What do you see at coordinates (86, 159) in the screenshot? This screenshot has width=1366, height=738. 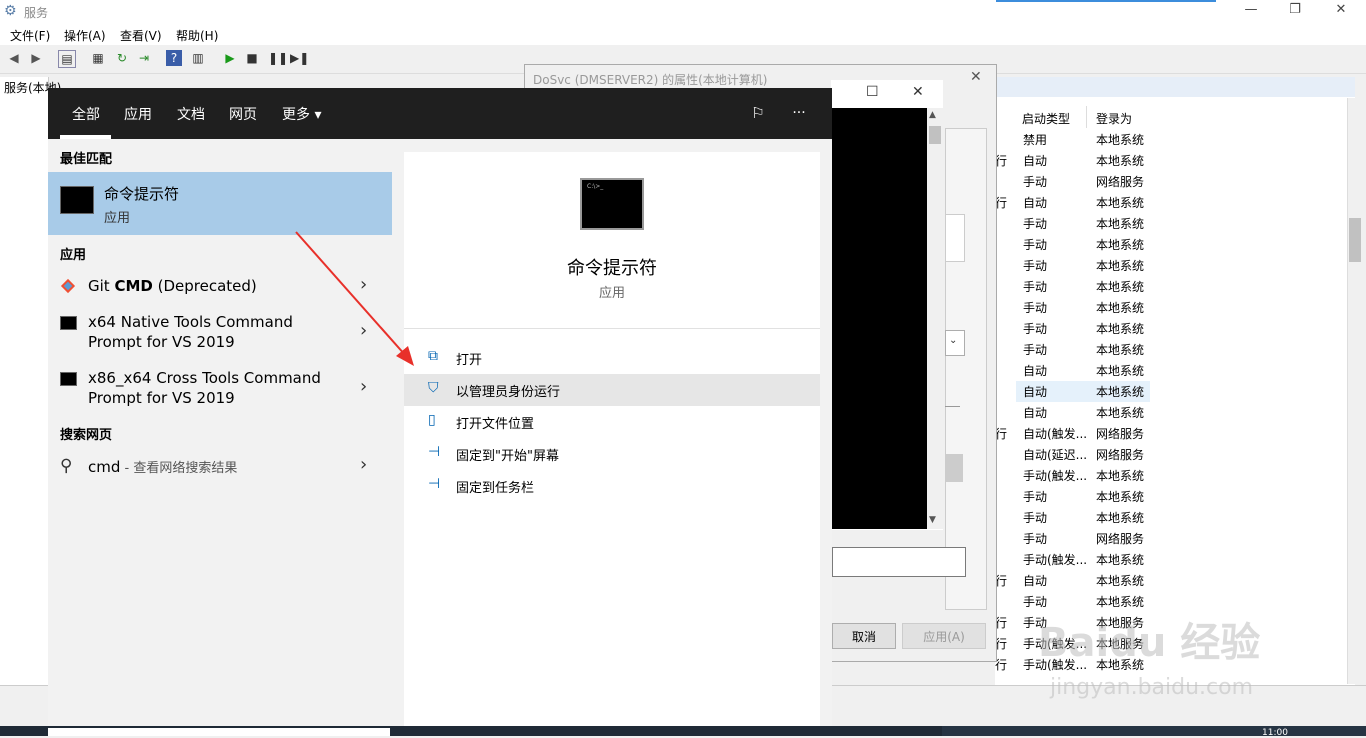 I see `best-match-heading: 最佳匹配` at bounding box center [86, 159].